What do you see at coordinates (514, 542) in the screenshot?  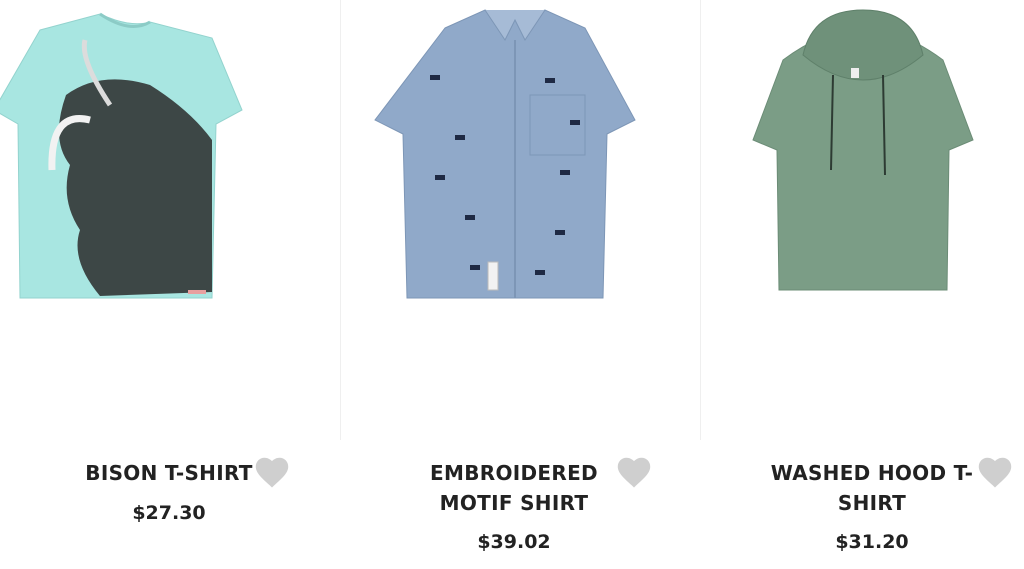 I see `product-price: $39.02` at bounding box center [514, 542].